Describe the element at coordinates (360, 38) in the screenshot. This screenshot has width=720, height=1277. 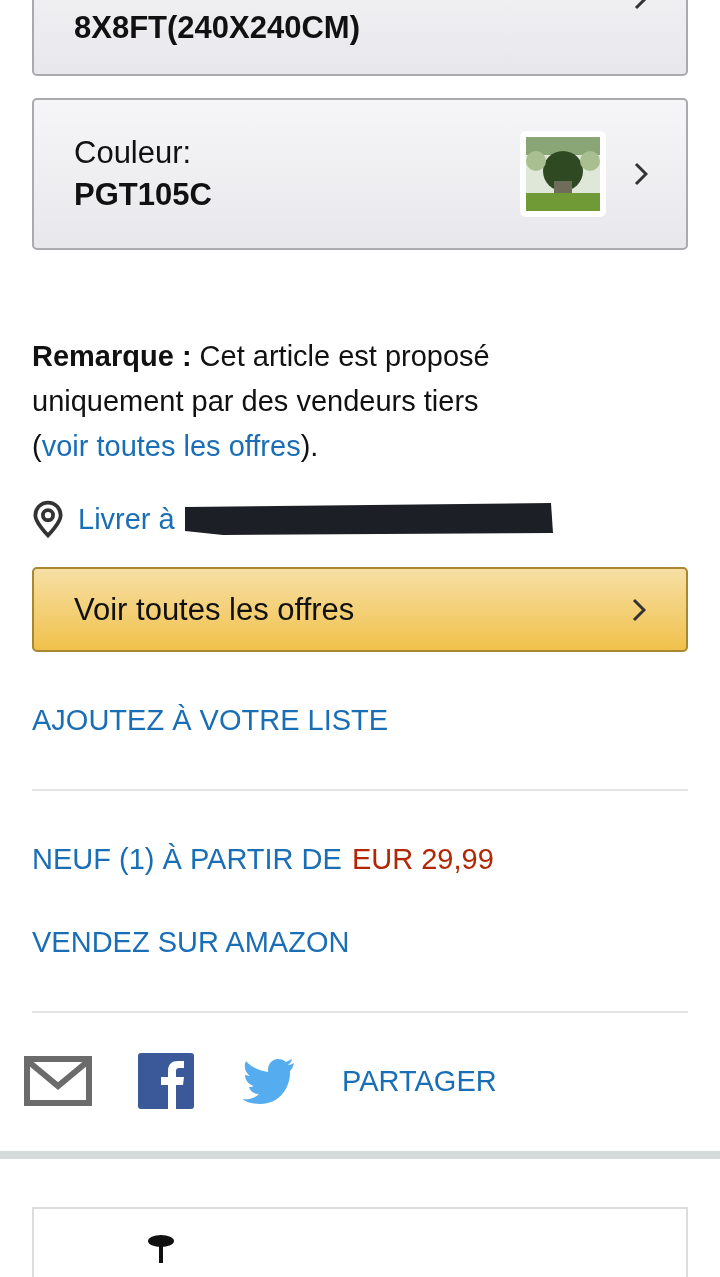
I see `size-selector: 8X8FT(240X240CM)` at that location.